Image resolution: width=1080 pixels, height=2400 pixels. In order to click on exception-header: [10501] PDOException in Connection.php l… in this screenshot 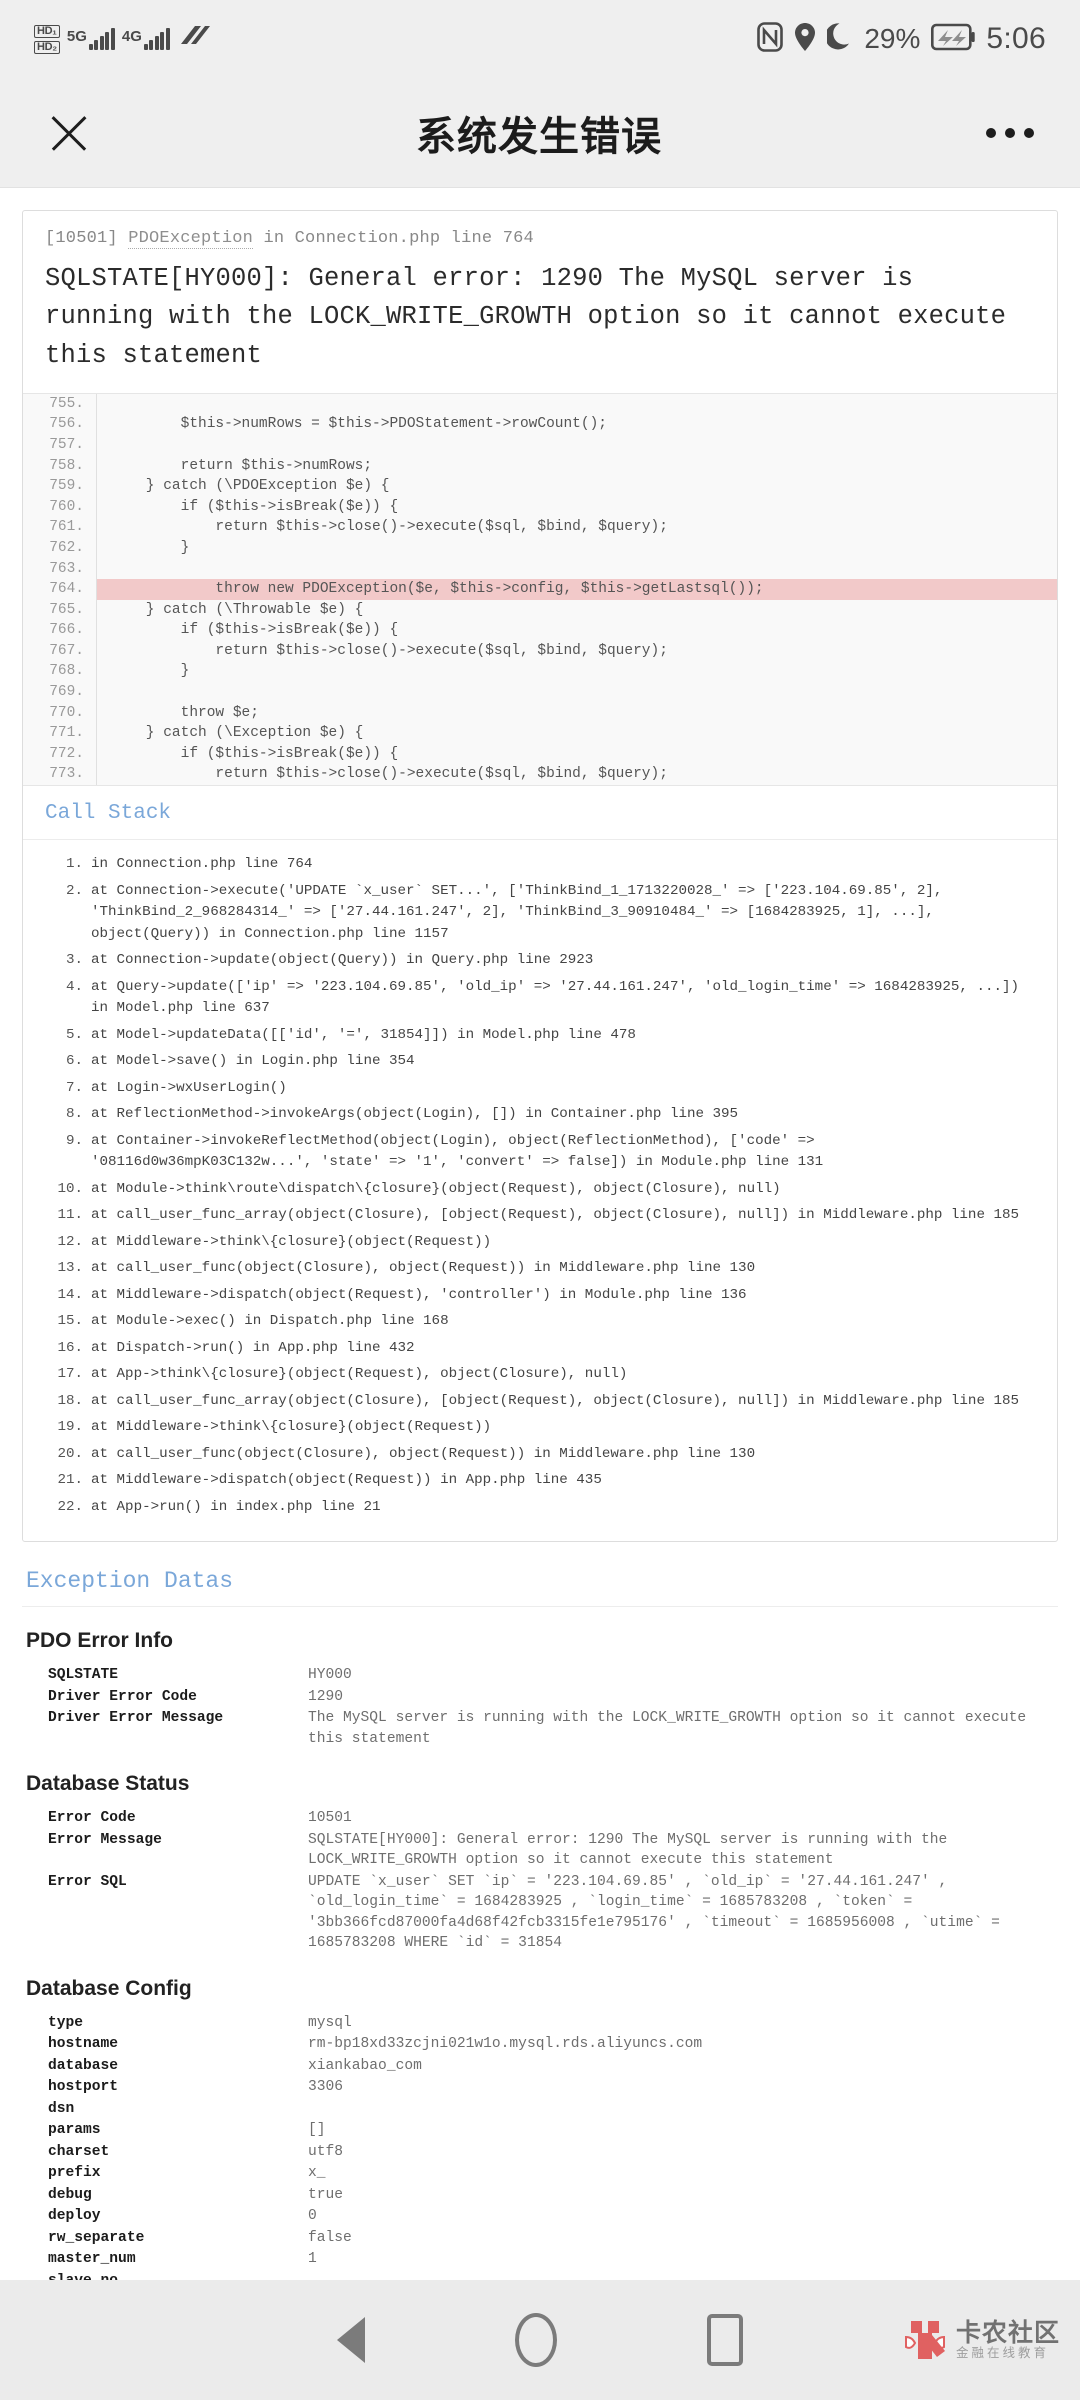, I will do `click(540, 233)`.